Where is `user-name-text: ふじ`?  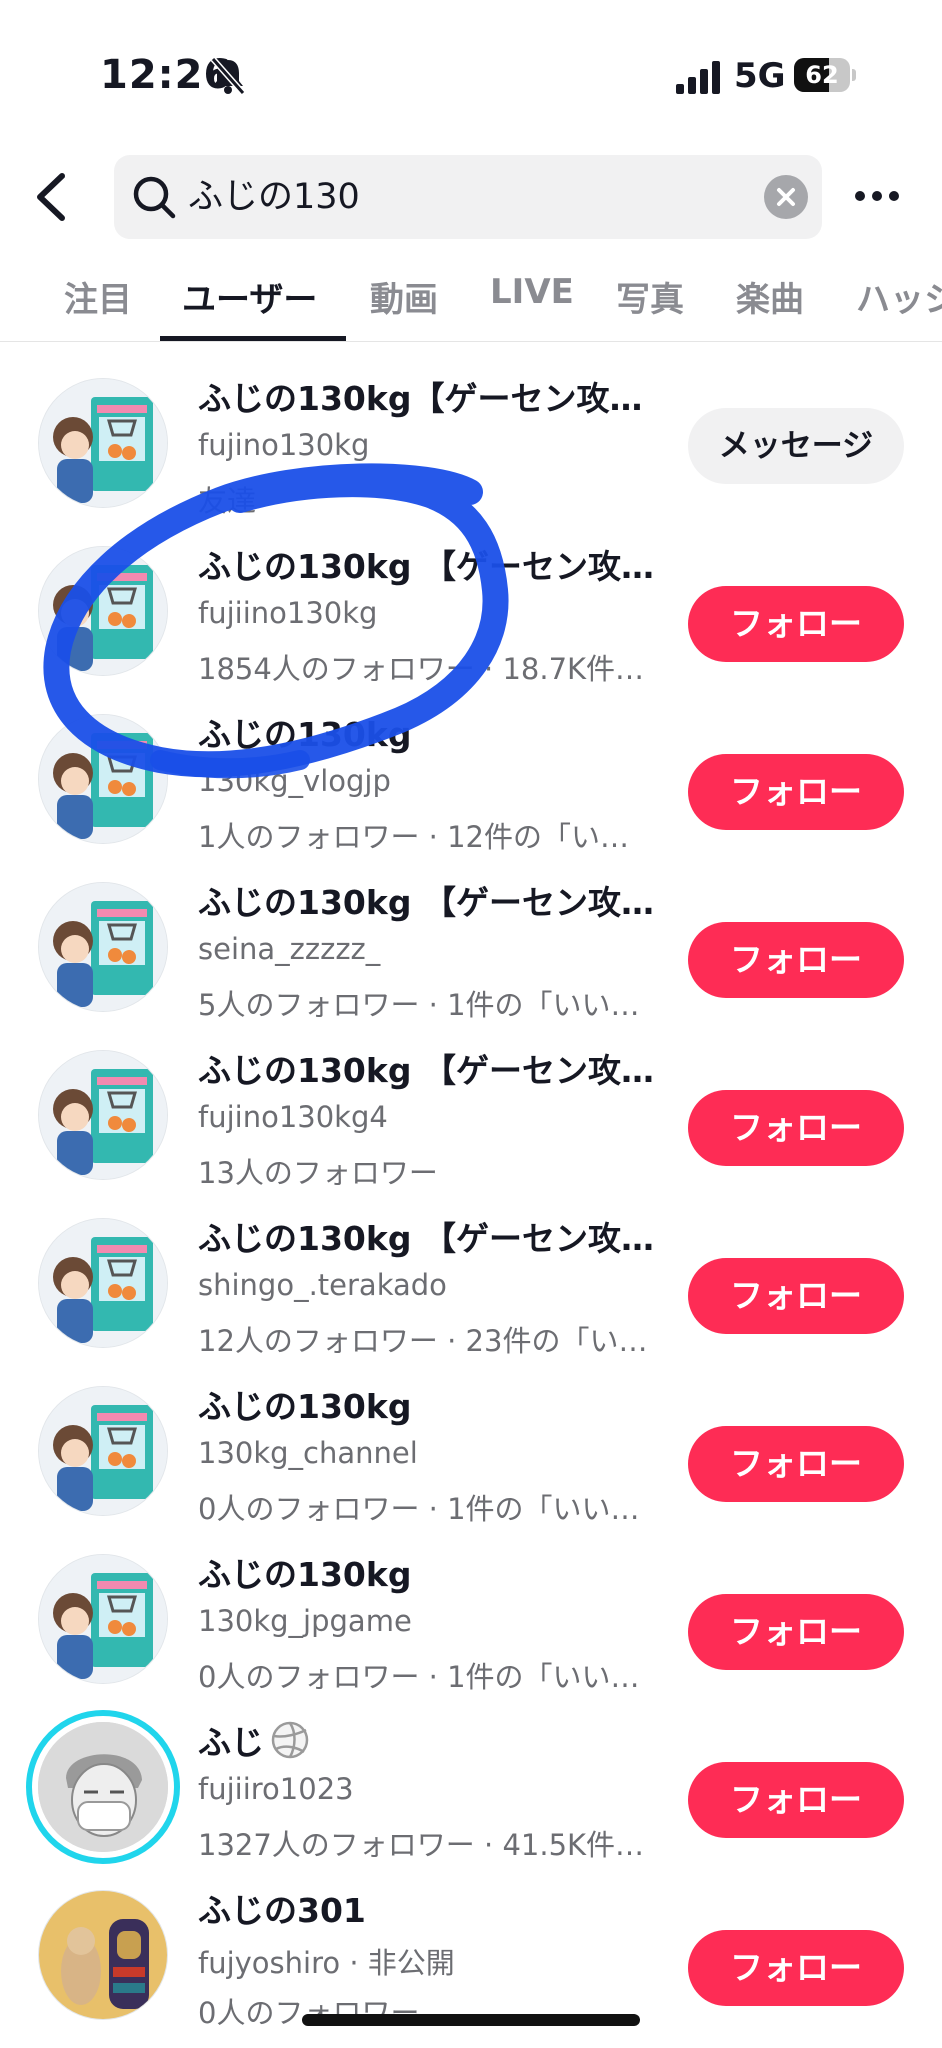
user-name-text: ふじ is located at coordinates (231, 1742).